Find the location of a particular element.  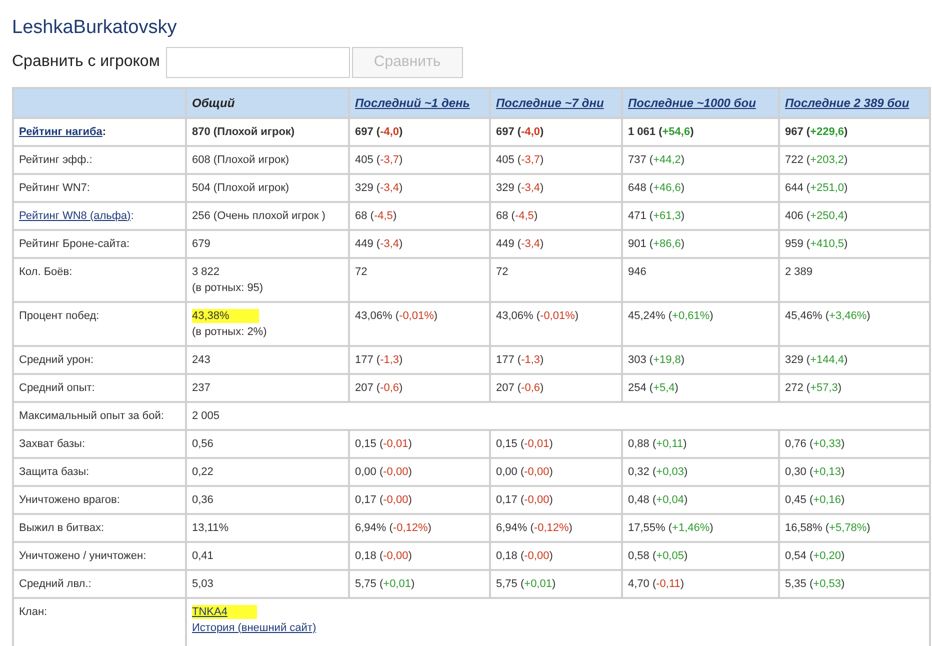

table-cell: 303 (+19,8) is located at coordinates (700, 360).